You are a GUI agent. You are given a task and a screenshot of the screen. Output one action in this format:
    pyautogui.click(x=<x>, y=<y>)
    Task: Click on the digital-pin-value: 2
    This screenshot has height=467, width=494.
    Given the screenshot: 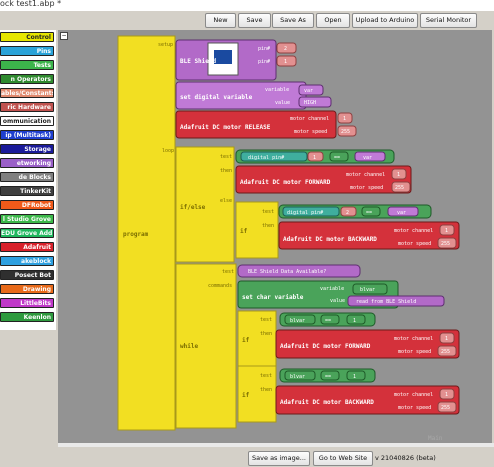 What is the action you would take?
    pyautogui.click(x=347, y=213)
    